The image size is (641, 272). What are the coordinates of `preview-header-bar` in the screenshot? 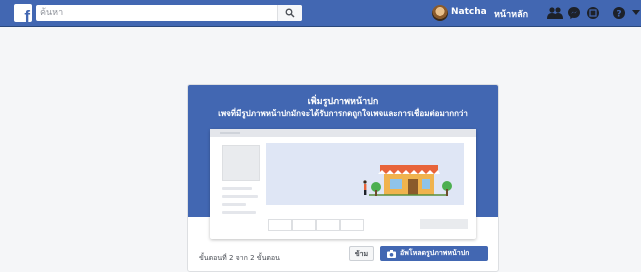 It's located at (343, 133).